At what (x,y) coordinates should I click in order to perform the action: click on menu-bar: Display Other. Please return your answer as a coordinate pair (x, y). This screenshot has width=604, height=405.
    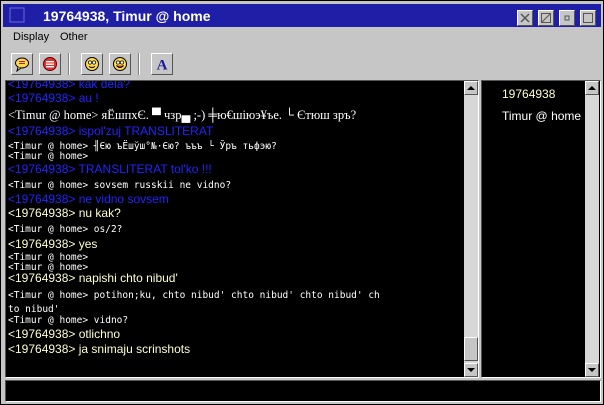
    Looking at the image, I should click on (302, 38).